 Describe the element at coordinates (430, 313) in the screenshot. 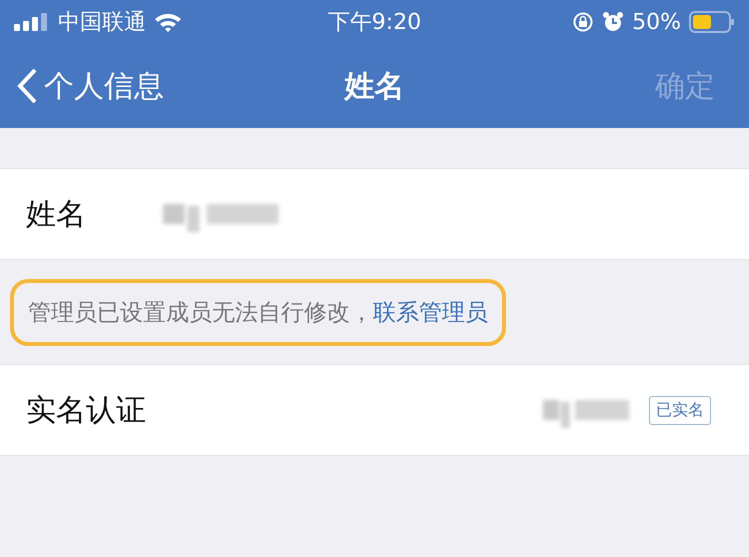

I see `contact-admin-link: 联系管理员` at that location.